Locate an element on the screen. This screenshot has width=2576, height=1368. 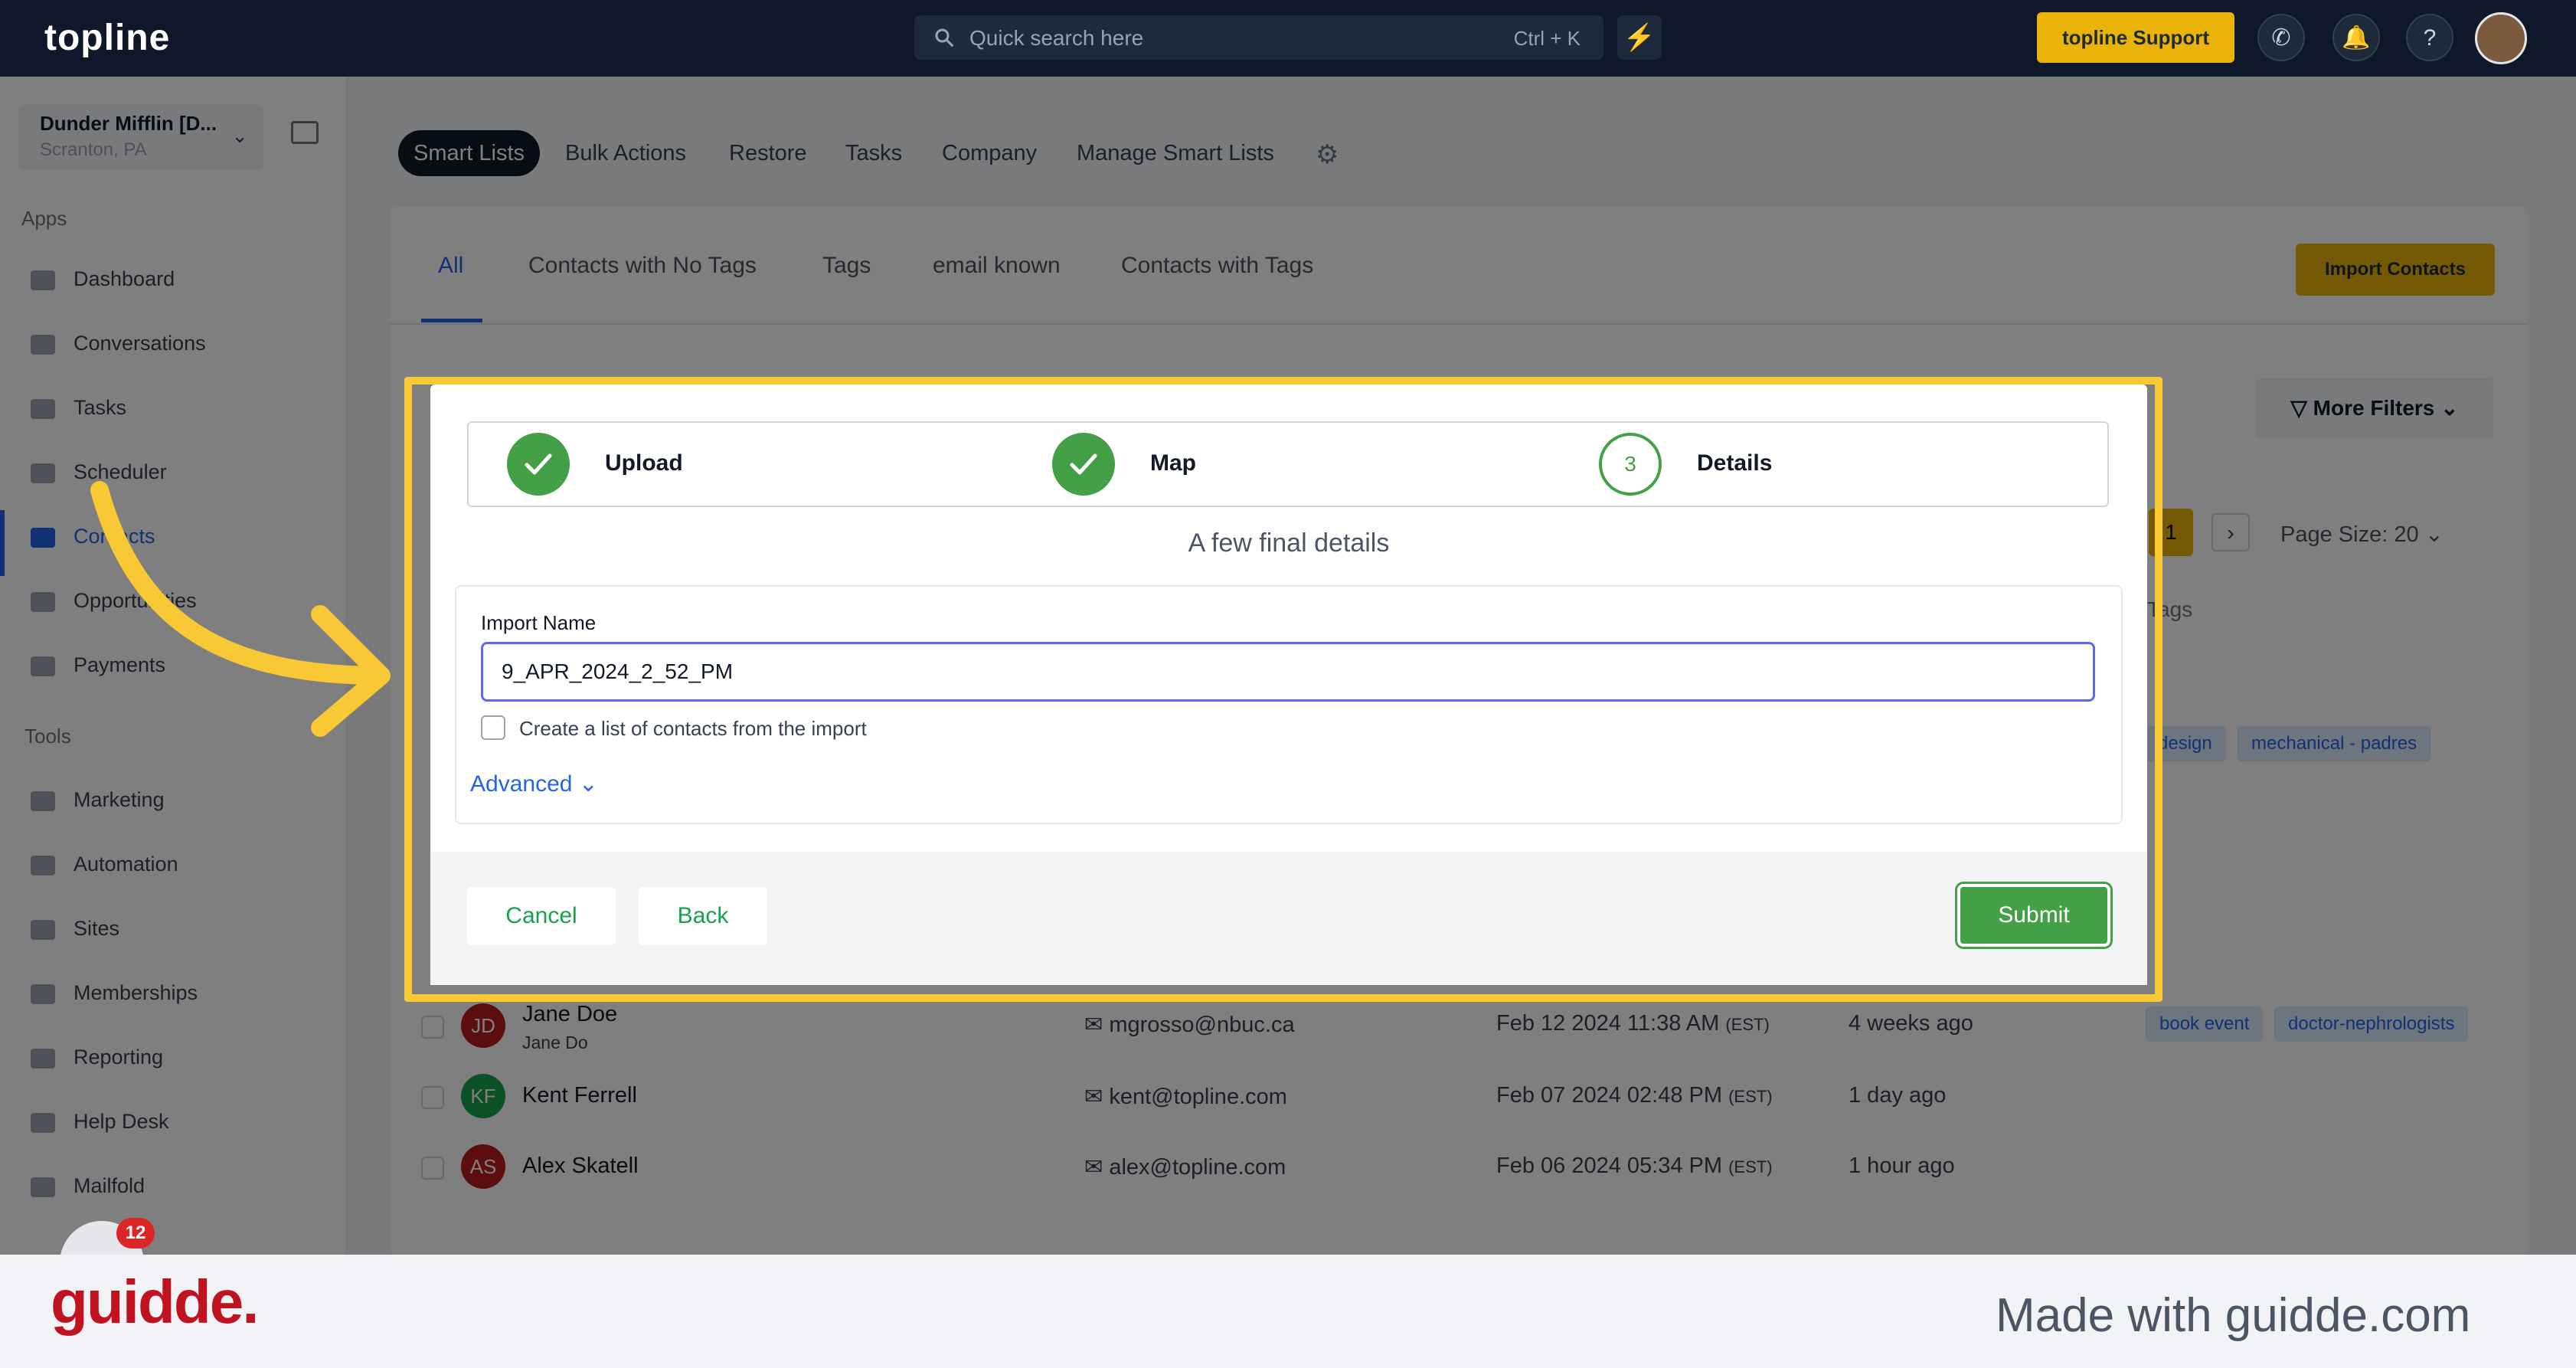
search-icon is located at coordinates (944, 37).